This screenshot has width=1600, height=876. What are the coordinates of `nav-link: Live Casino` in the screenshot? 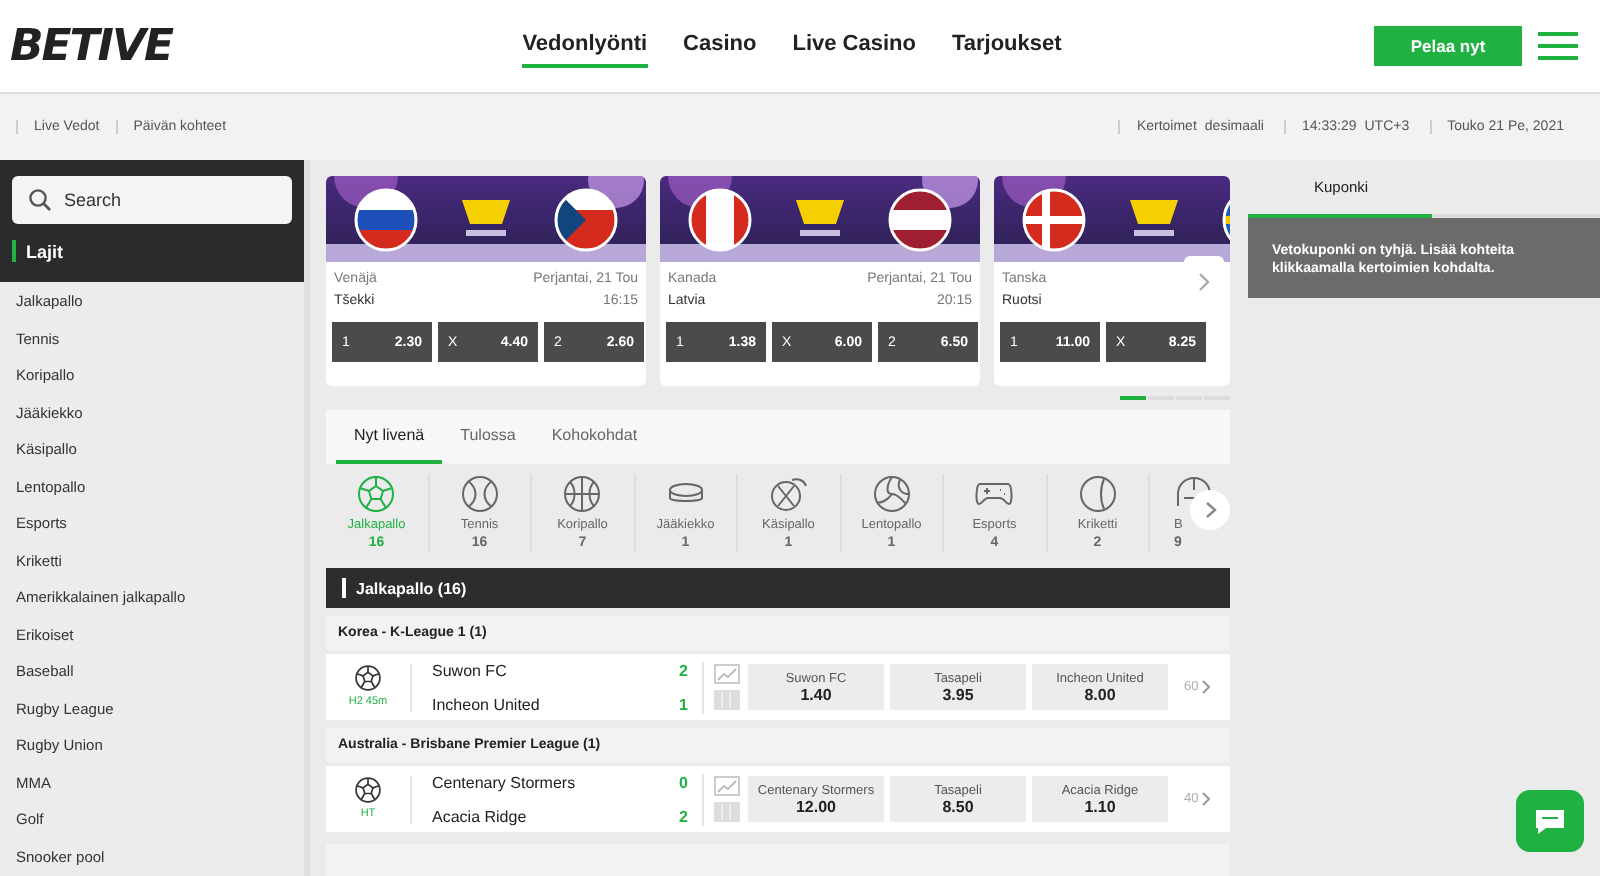 It's located at (854, 46).